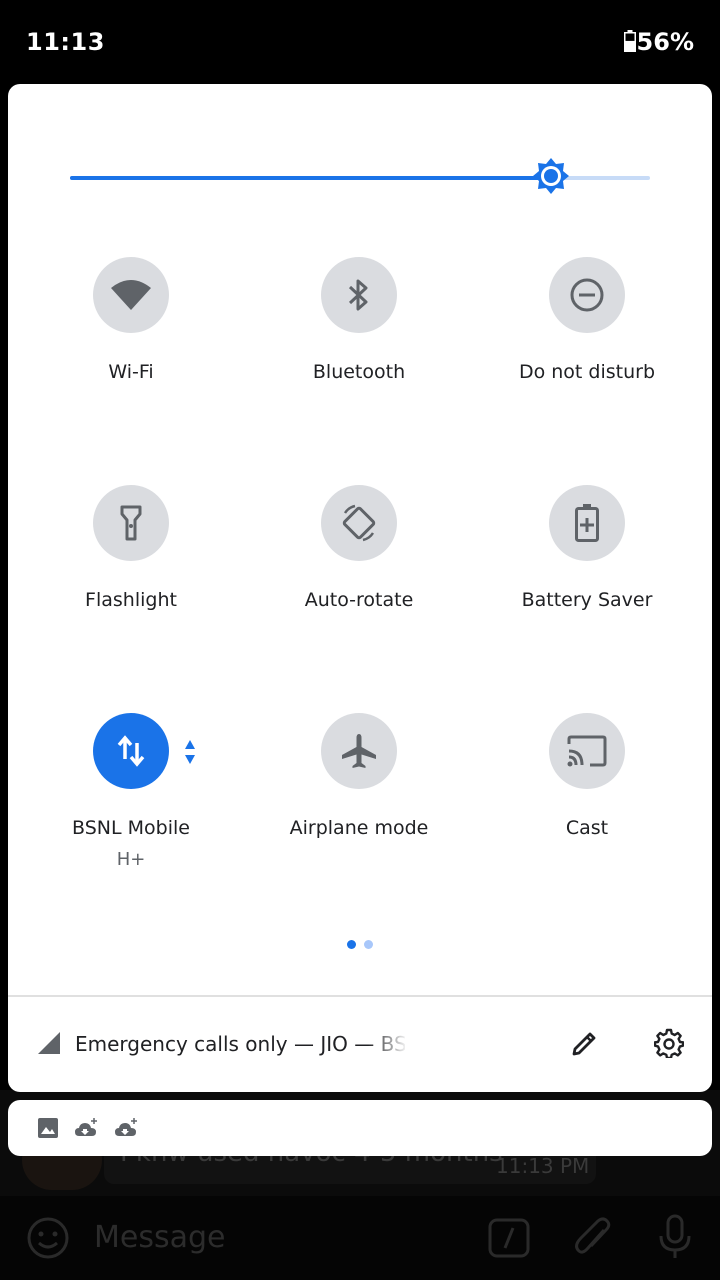 Image resolution: width=720 pixels, height=1280 pixels. Describe the element at coordinates (359, 570) in the screenshot. I see `tile-auto-rotate: Auto-rotate` at that location.